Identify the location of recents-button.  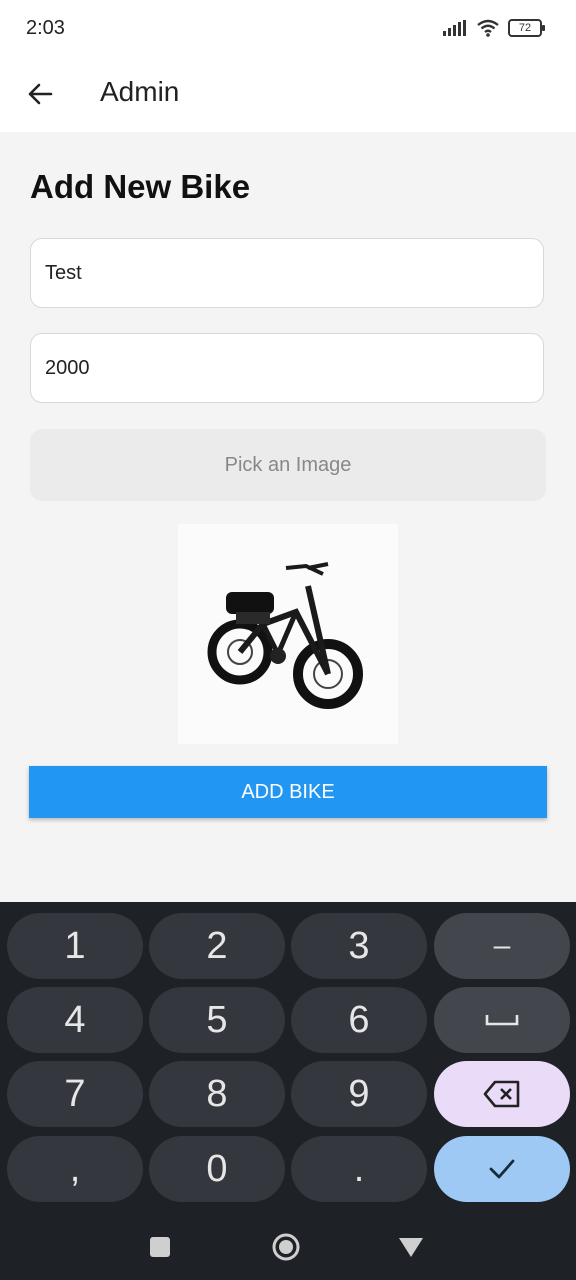
(160, 1247).